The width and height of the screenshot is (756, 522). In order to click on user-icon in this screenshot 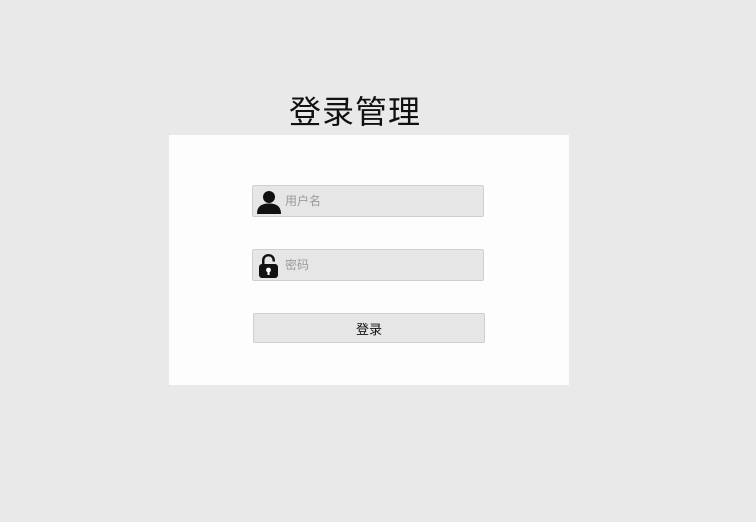, I will do `click(269, 202)`.